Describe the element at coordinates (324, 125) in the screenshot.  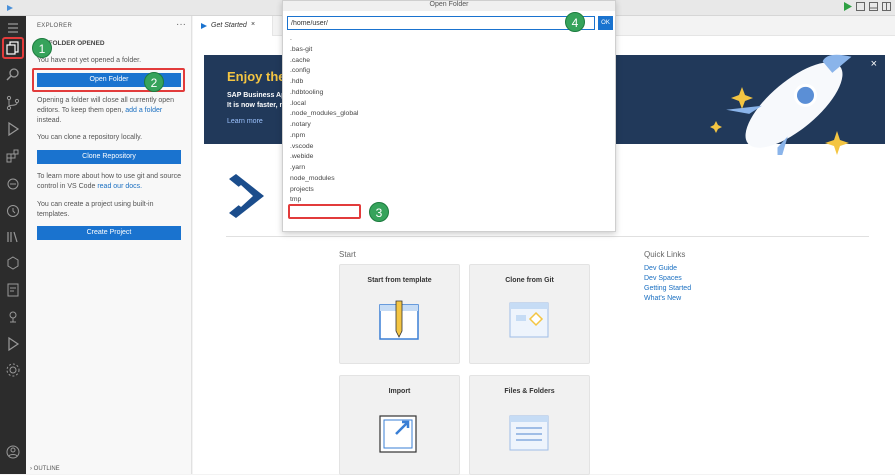
I see `folder-item: .notary` at that location.